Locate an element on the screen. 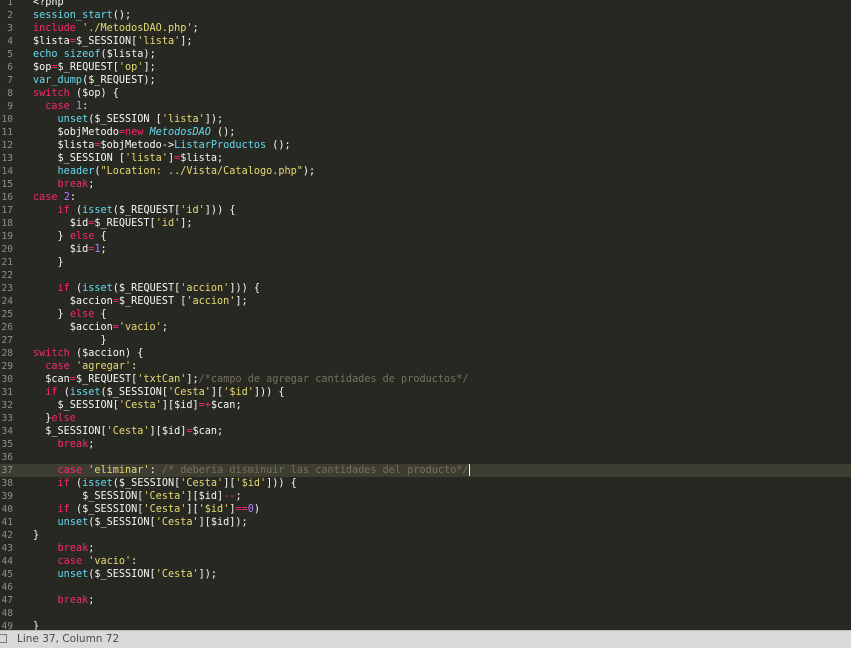  code-line: 29 case 'agregar': is located at coordinates (425, 366).